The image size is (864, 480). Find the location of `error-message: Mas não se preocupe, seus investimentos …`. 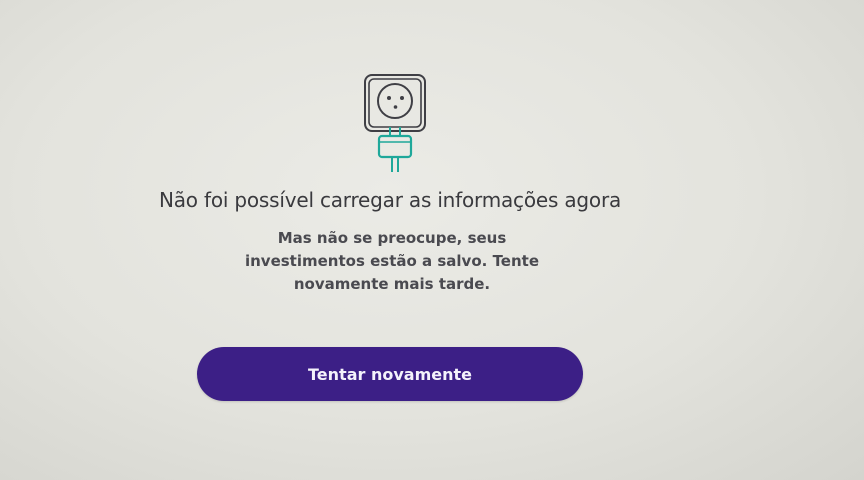

error-message: Mas não se preocupe, seus investimentos … is located at coordinates (392, 261).